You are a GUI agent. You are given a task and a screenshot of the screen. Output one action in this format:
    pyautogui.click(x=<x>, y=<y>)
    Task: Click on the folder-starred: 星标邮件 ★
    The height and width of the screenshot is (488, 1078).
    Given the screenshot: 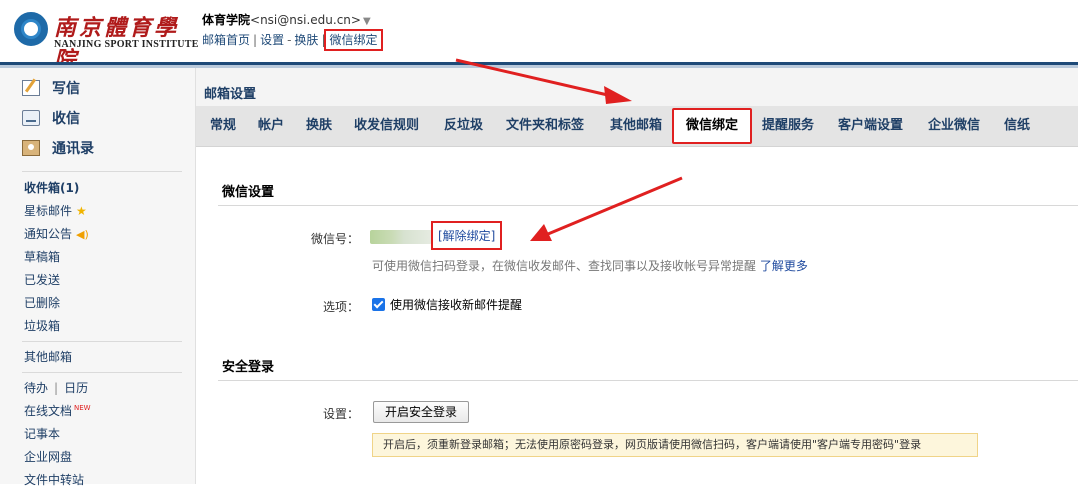 What is the action you would take?
    pyautogui.click(x=55, y=210)
    